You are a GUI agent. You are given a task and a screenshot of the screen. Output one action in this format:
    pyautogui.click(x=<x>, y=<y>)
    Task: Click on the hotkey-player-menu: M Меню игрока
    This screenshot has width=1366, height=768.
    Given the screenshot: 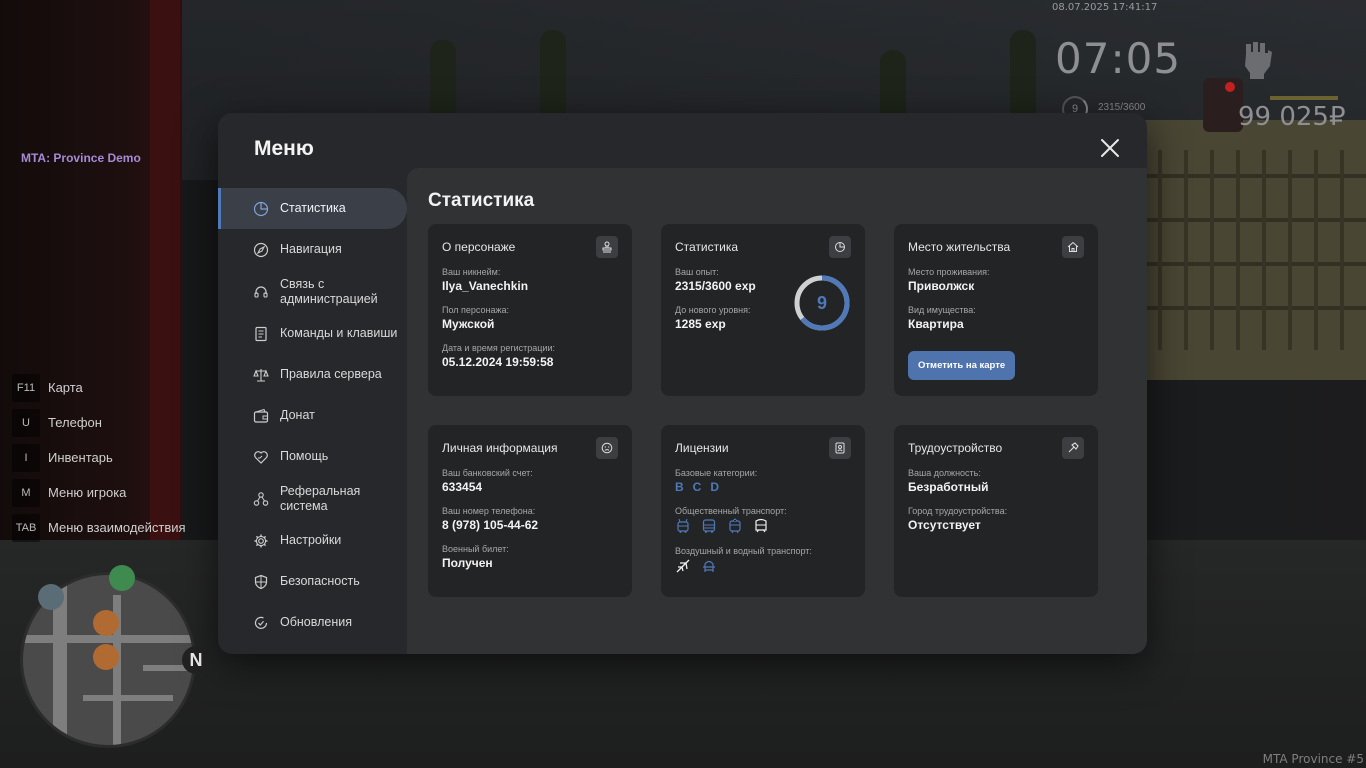 What is the action you would take?
    pyautogui.click(x=99, y=492)
    